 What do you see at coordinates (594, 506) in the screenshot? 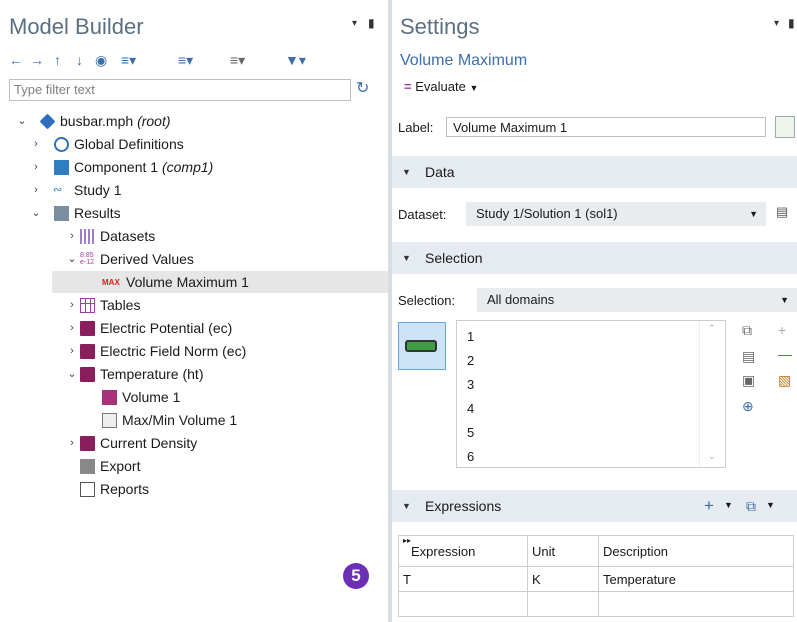
I see `section-expressions: ▼ Expressions` at bounding box center [594, 506].